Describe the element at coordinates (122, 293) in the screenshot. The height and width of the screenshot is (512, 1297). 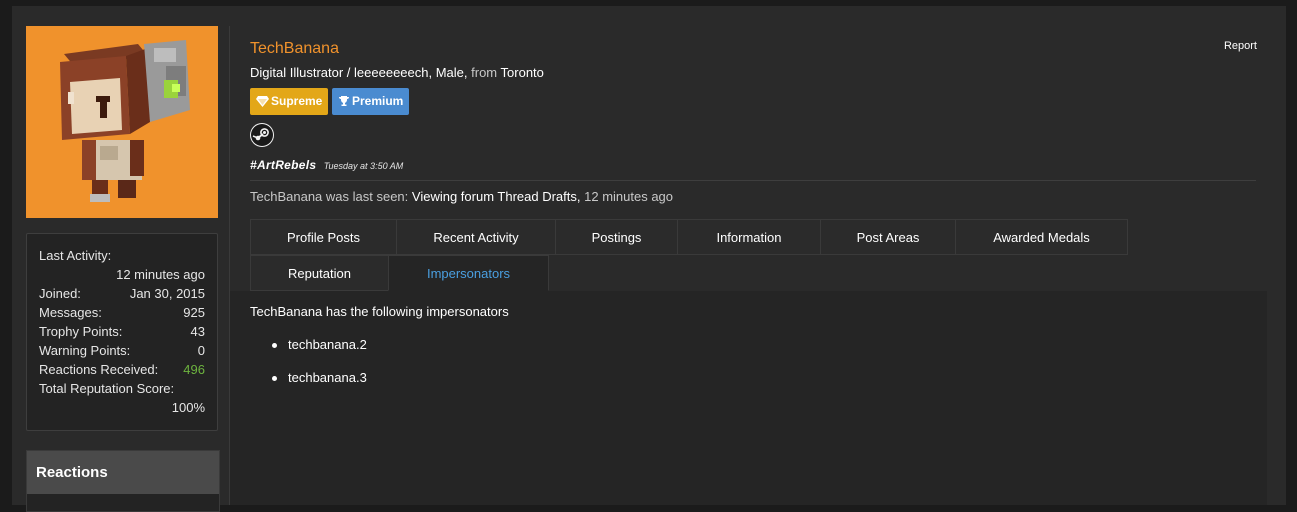
I see `stat-joined: Joined: Jan 30, 2015` at that location.